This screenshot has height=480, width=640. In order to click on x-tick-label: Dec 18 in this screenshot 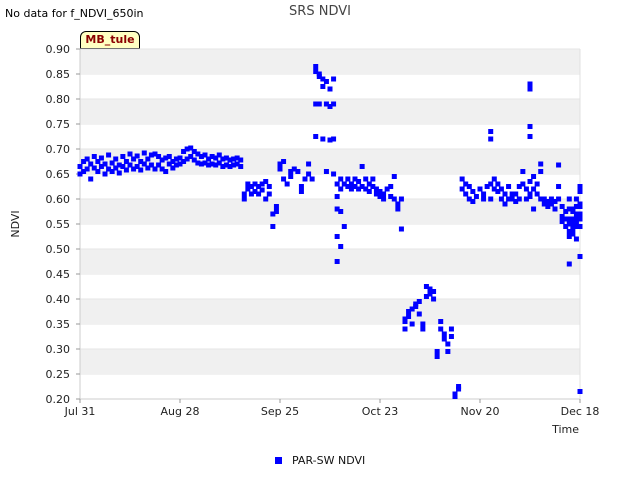, I will do `click(580, 411)`.